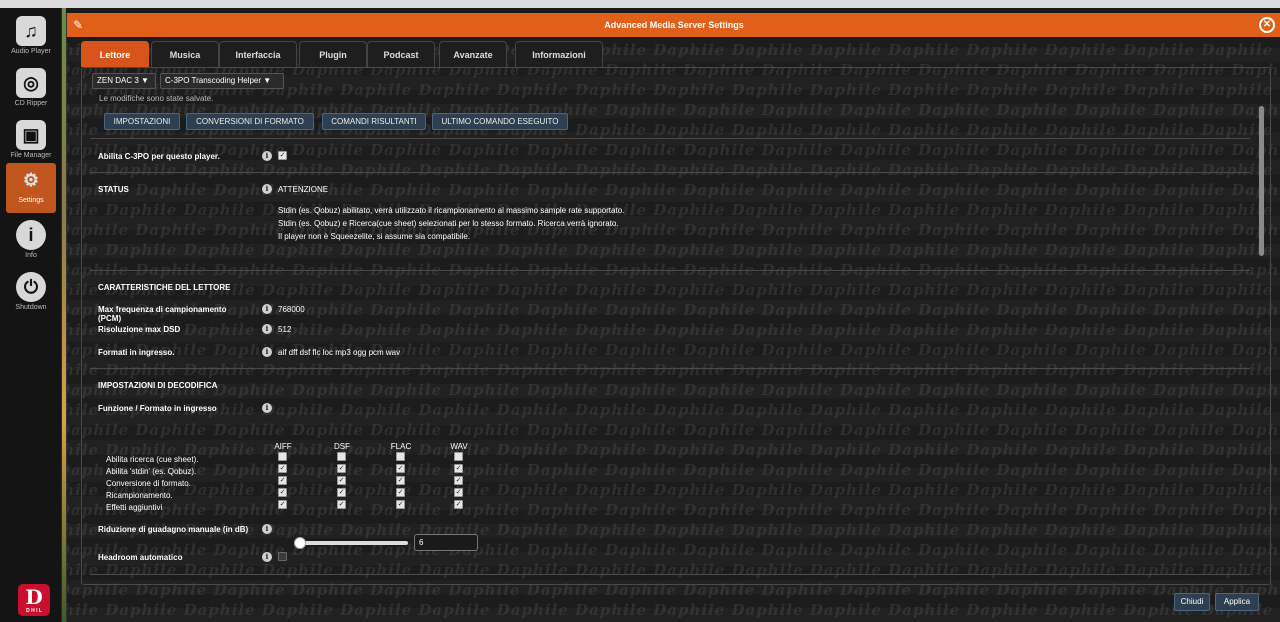 The image size is (1280, 622). Describe the element at coordinates (473, 54) in the screenshot. I see `tab-avanzate: Avanzate` at that location.